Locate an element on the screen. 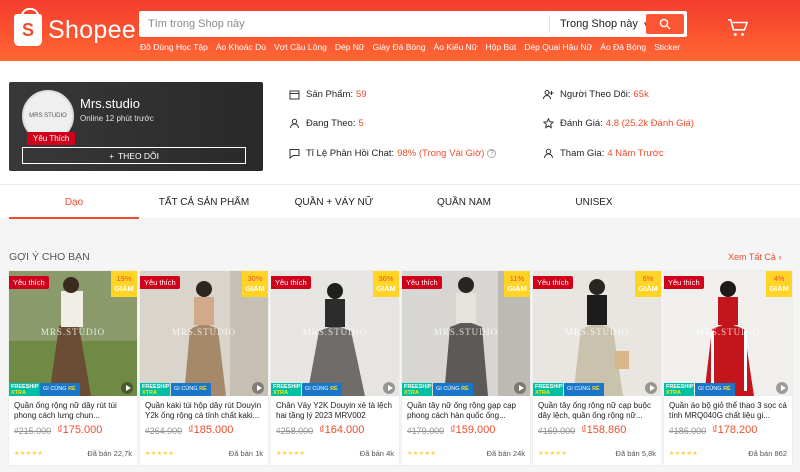 This screenshot has height=472, width=800. stat-joined: Tham Gia: 4 Năm Trước is located at coordinates (603, 153).